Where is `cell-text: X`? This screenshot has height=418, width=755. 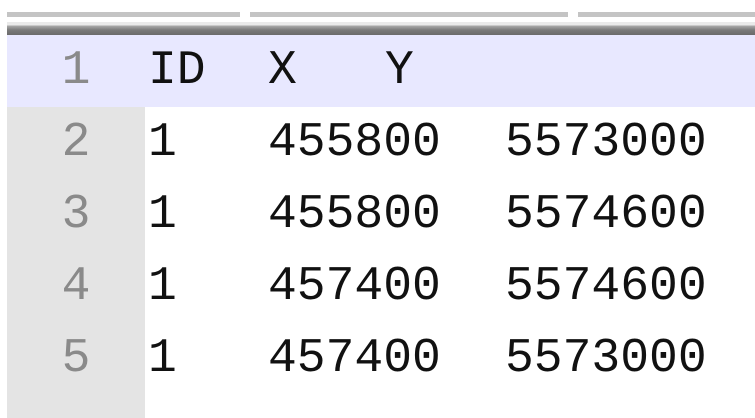
cell-text: X is located at coordinates (282, 71).